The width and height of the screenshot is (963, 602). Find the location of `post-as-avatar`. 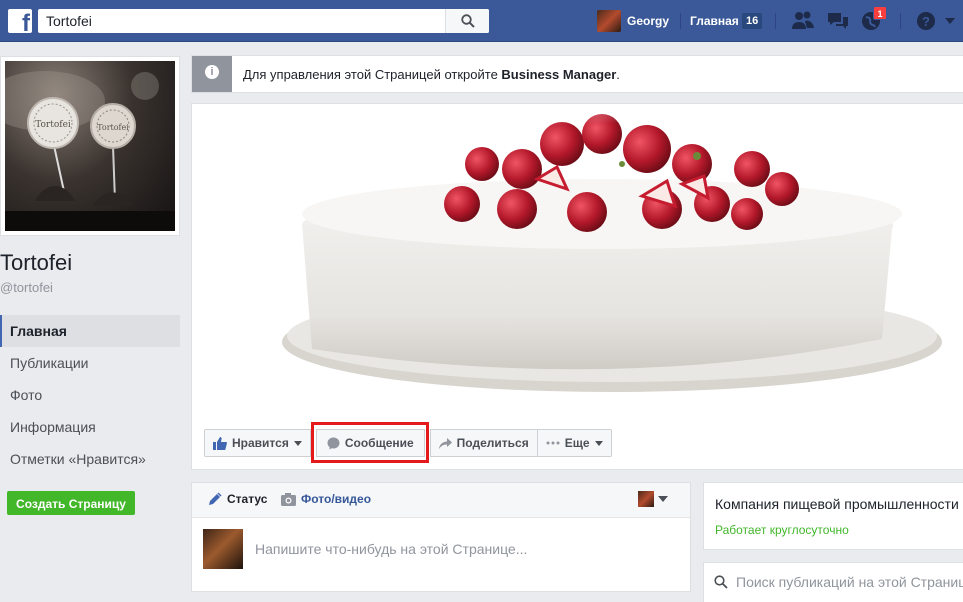

post-as-avatar is located at coordinates (646, 499).